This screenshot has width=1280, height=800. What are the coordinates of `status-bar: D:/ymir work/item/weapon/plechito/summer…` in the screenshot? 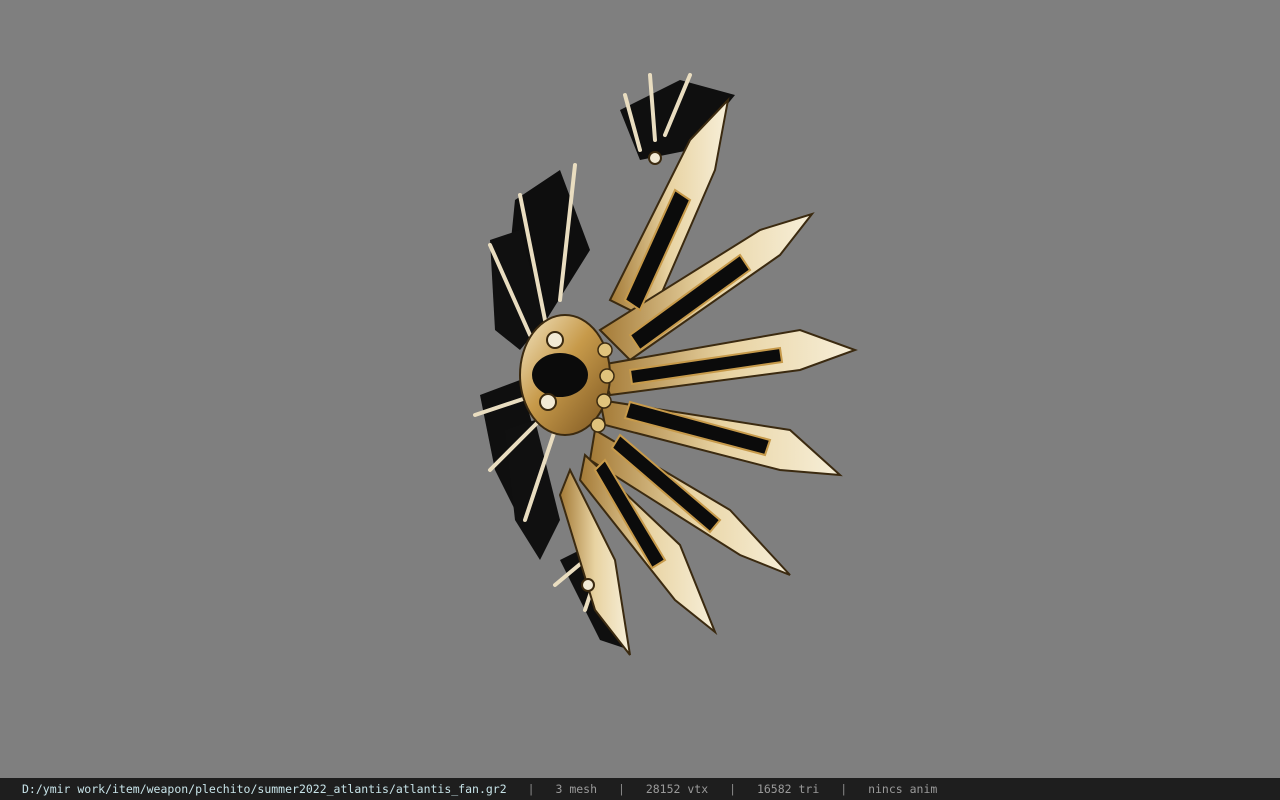 It's located at (640, 789).